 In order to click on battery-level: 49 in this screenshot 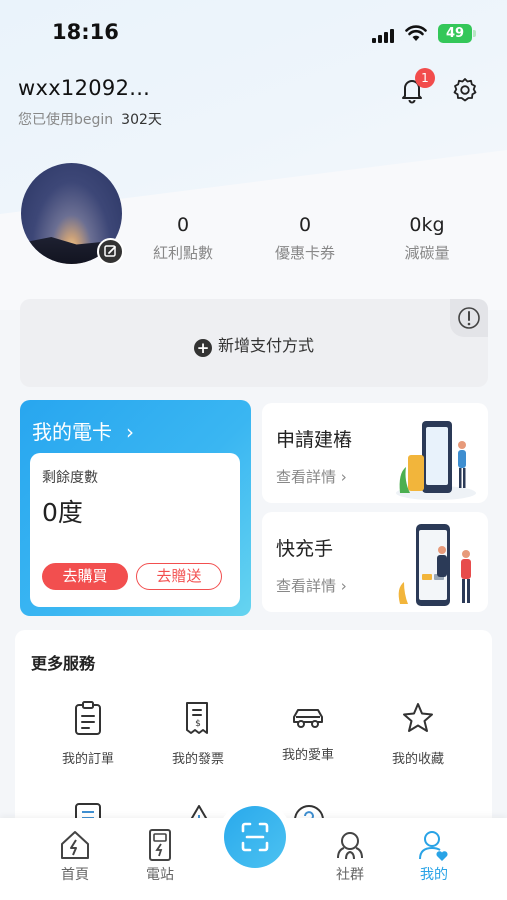, I will do `click(455, 33)`.